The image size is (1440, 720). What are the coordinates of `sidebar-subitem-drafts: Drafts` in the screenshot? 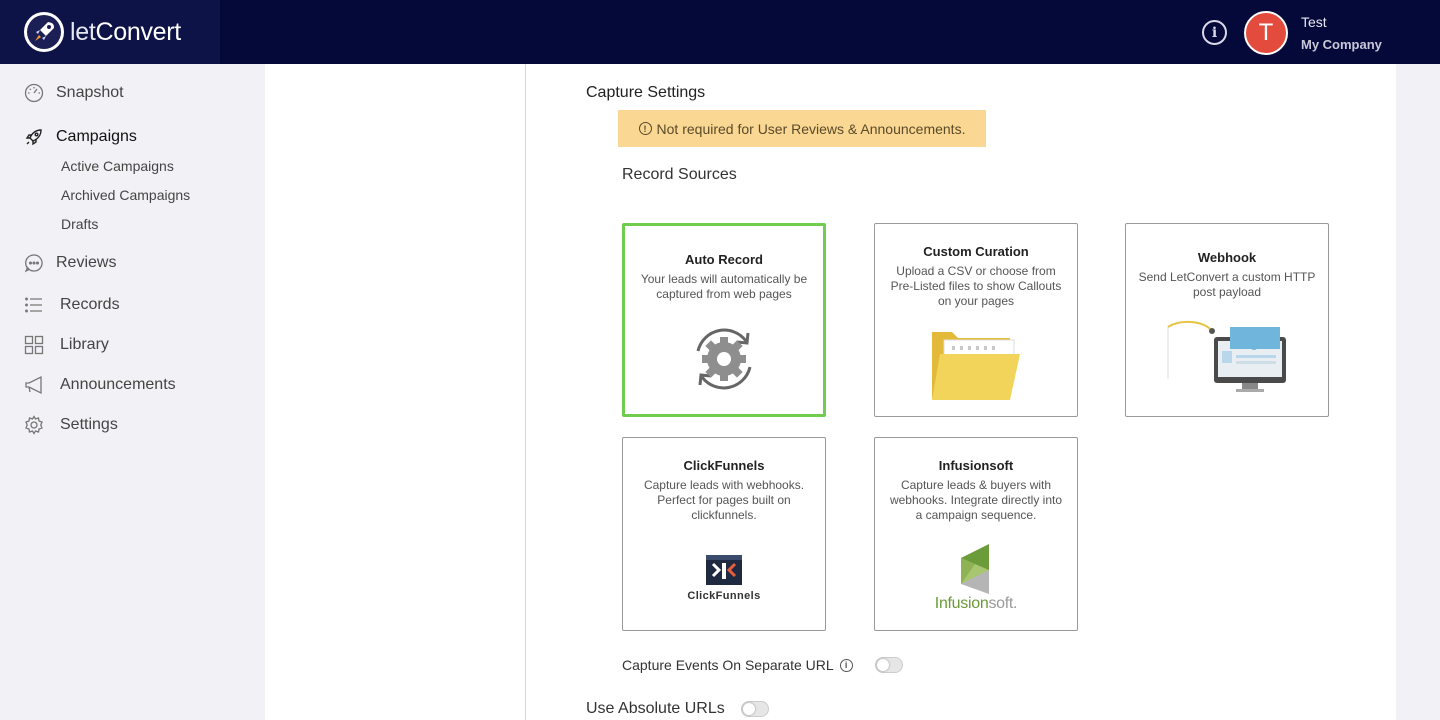 It's located at (79, 224).